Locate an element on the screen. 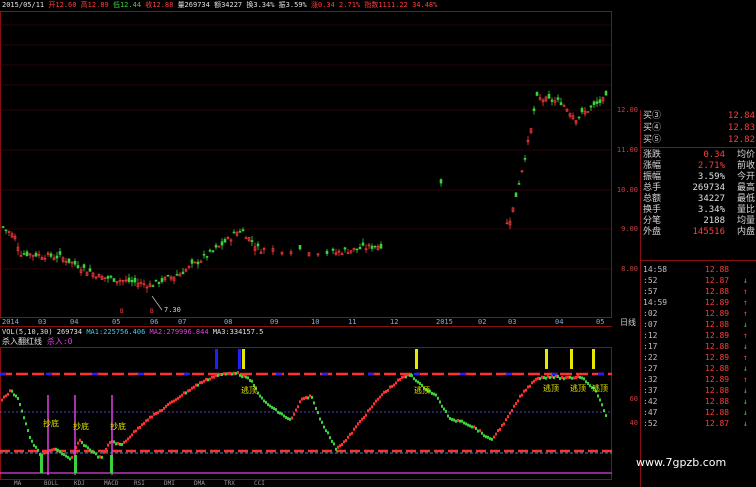 The width and height of the screenshot is (756, 487). order-price: 12.84 is located at coordinates (741, 116).